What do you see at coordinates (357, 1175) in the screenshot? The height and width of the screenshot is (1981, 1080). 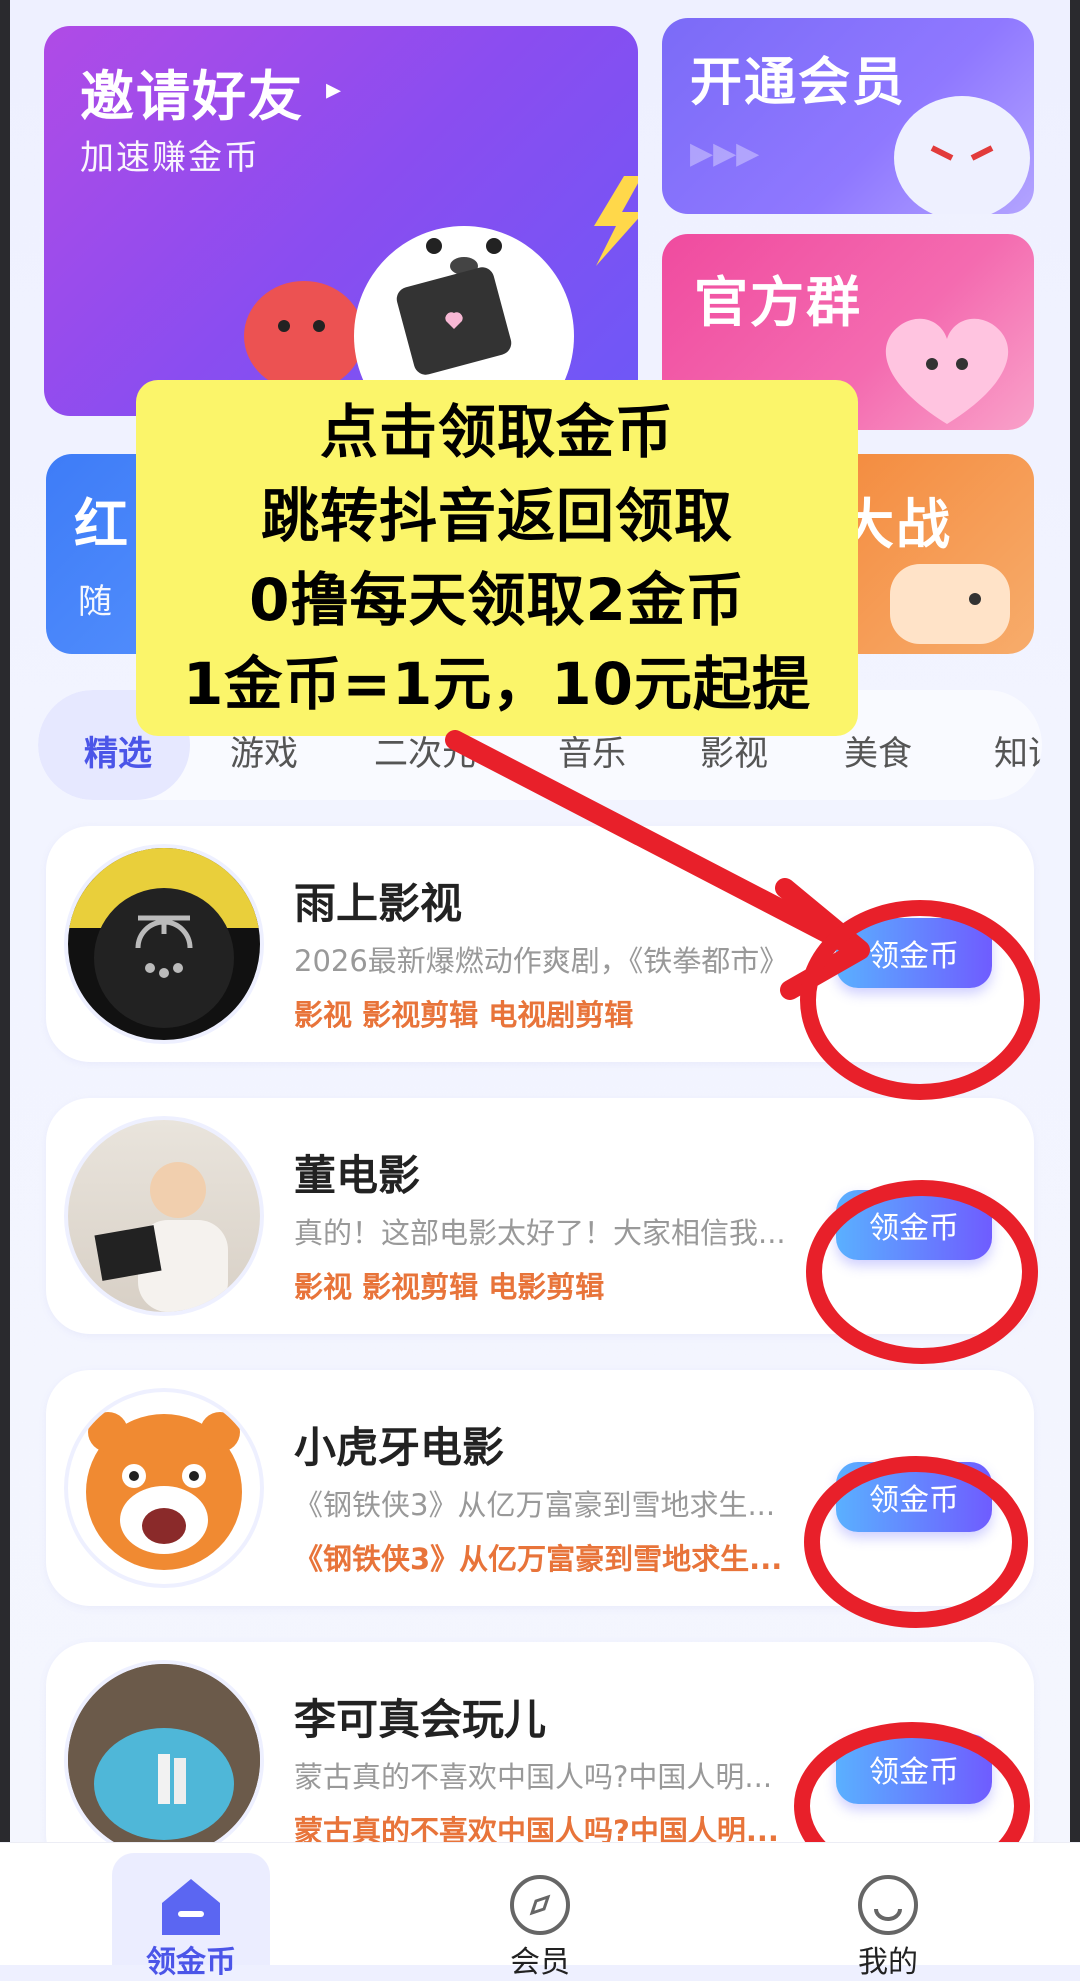 I see `item-title: 董电影` at bounding box center [357, 1175].